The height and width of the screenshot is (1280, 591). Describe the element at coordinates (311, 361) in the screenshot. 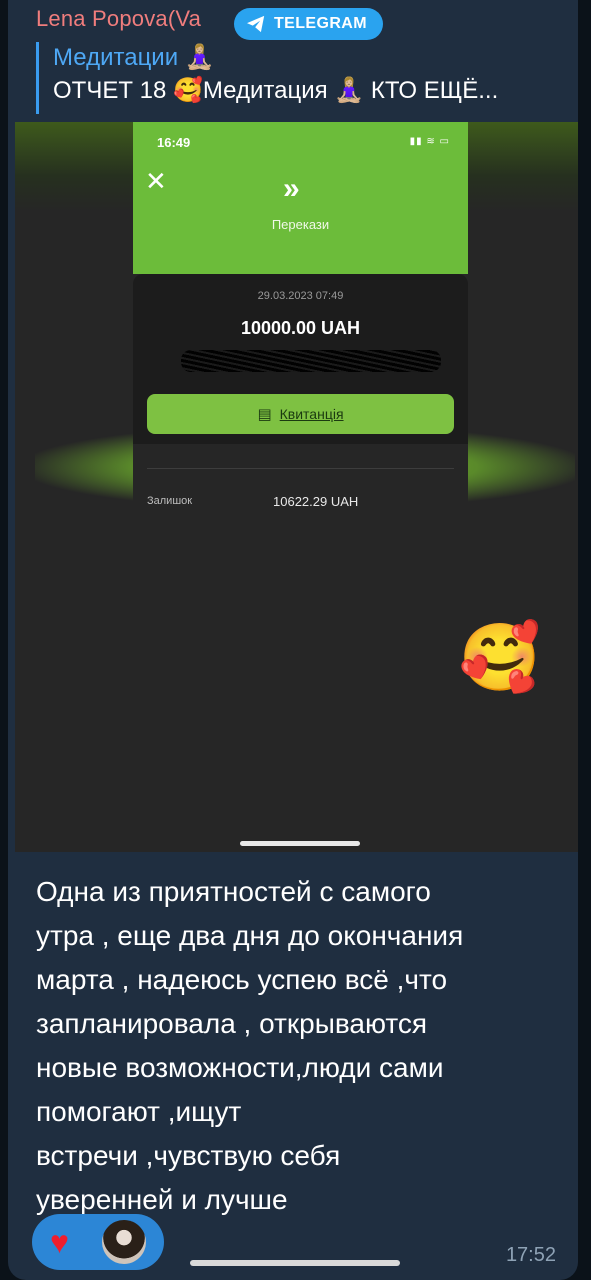

I see `redaction-scribble` at that location.